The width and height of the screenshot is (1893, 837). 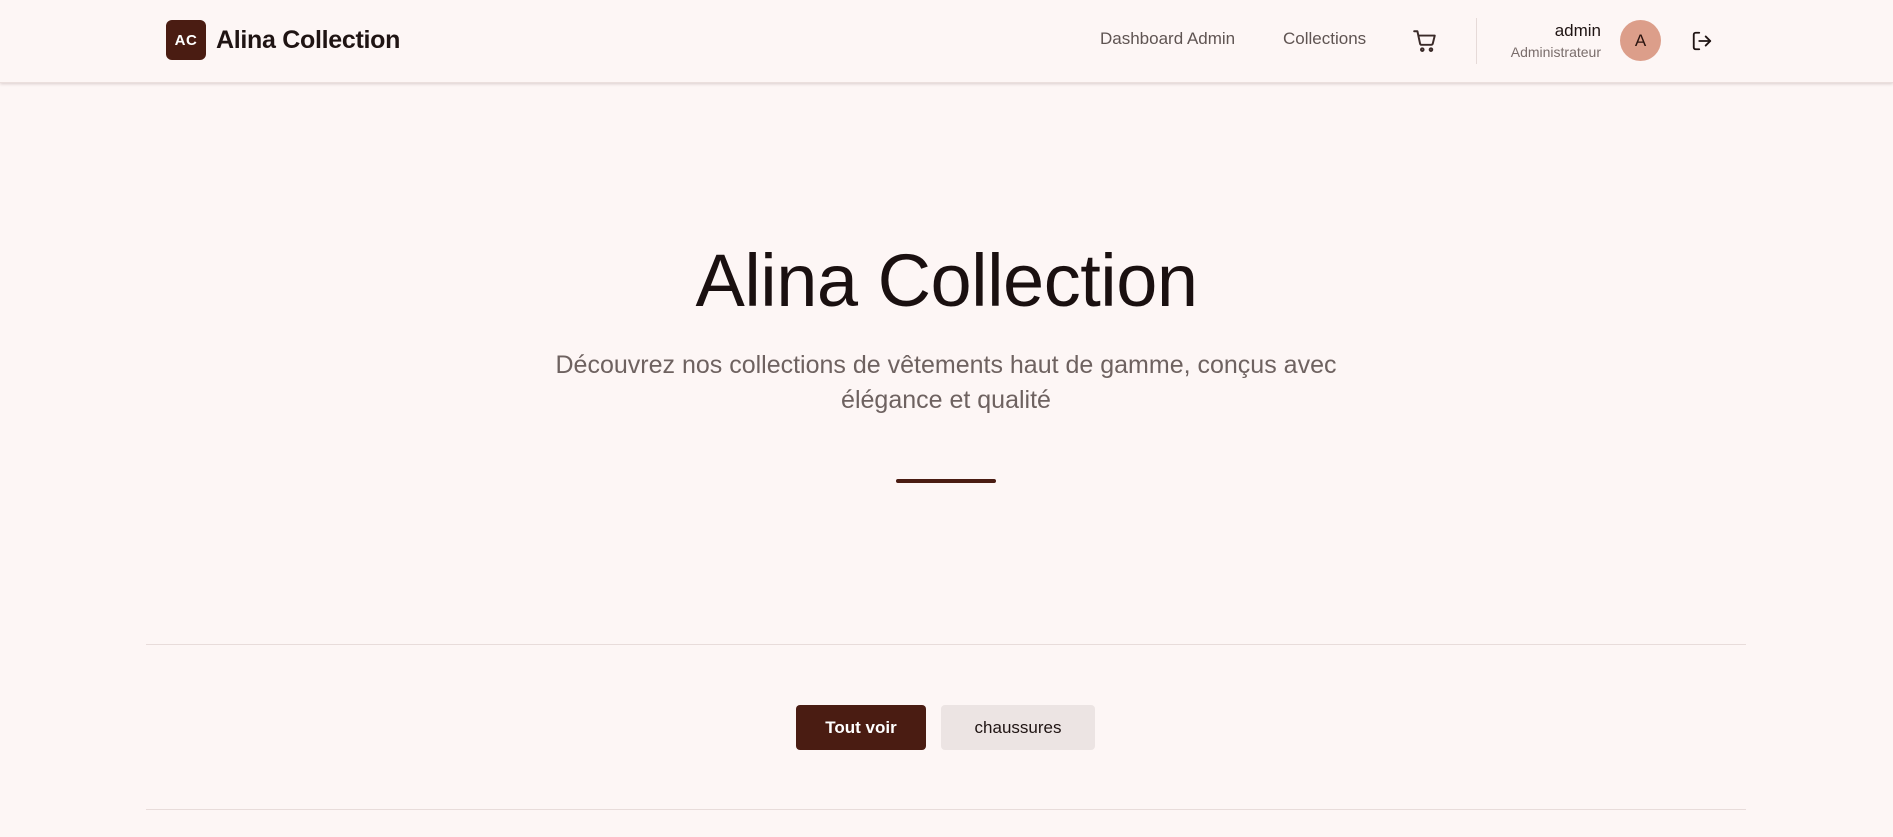 What do you see at coordinates (946, 809) in the screenshot?
I see `section-divider-bottom` at bounding box center [946, 809].